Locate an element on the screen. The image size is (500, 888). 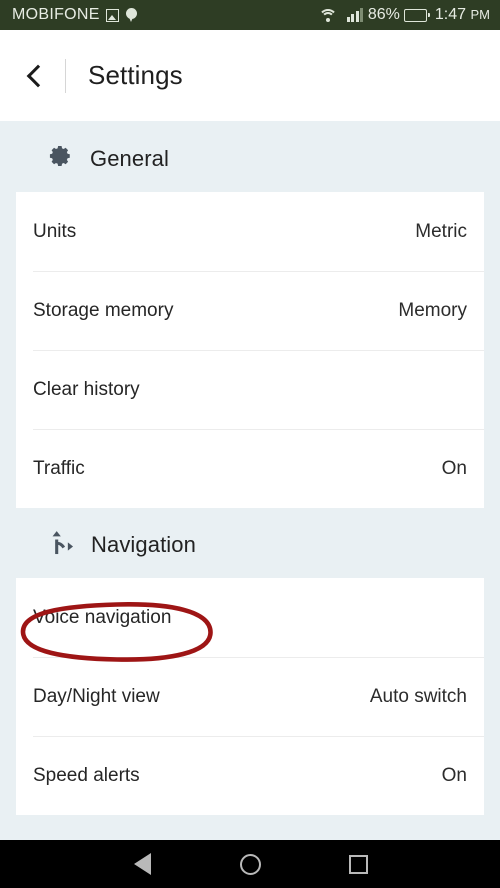
row-value: Auto switch is located at coordinates (418, 696).